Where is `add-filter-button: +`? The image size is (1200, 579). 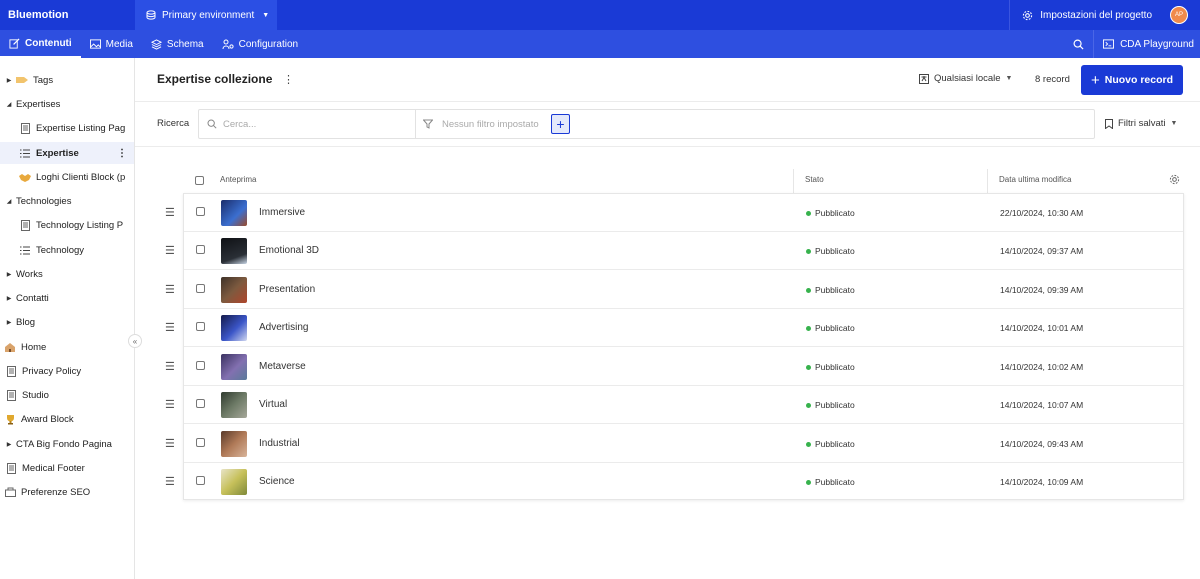
add-filter-button: + is located at coordinates (560, 124).